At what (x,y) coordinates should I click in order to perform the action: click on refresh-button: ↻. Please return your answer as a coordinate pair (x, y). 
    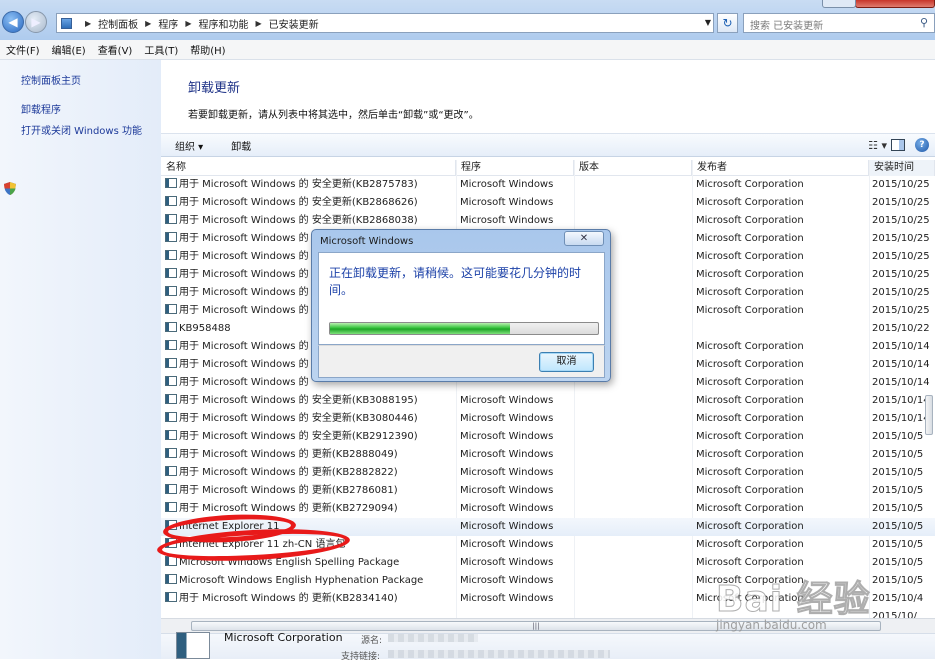
    Looking at the image, I should click on (727, 23).